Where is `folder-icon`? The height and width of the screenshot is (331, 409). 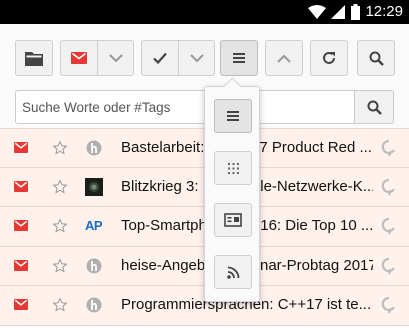
folder-icon is located at coordinates (34, 58).